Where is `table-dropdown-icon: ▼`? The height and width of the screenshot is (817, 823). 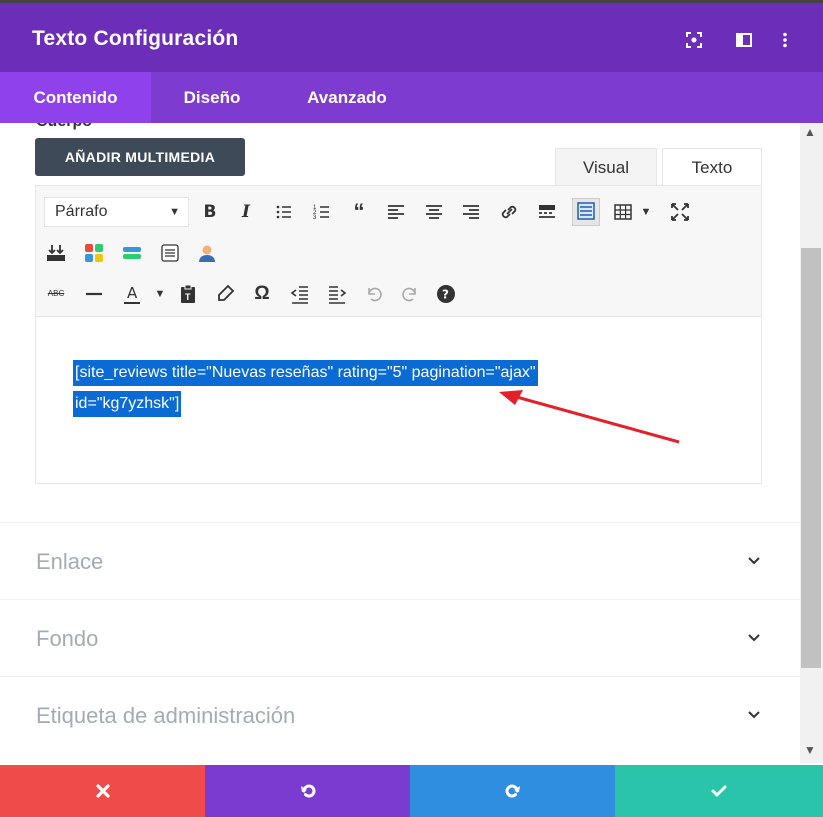 table-dropdown-icon: ▼ is located at coordinates (646, 212).